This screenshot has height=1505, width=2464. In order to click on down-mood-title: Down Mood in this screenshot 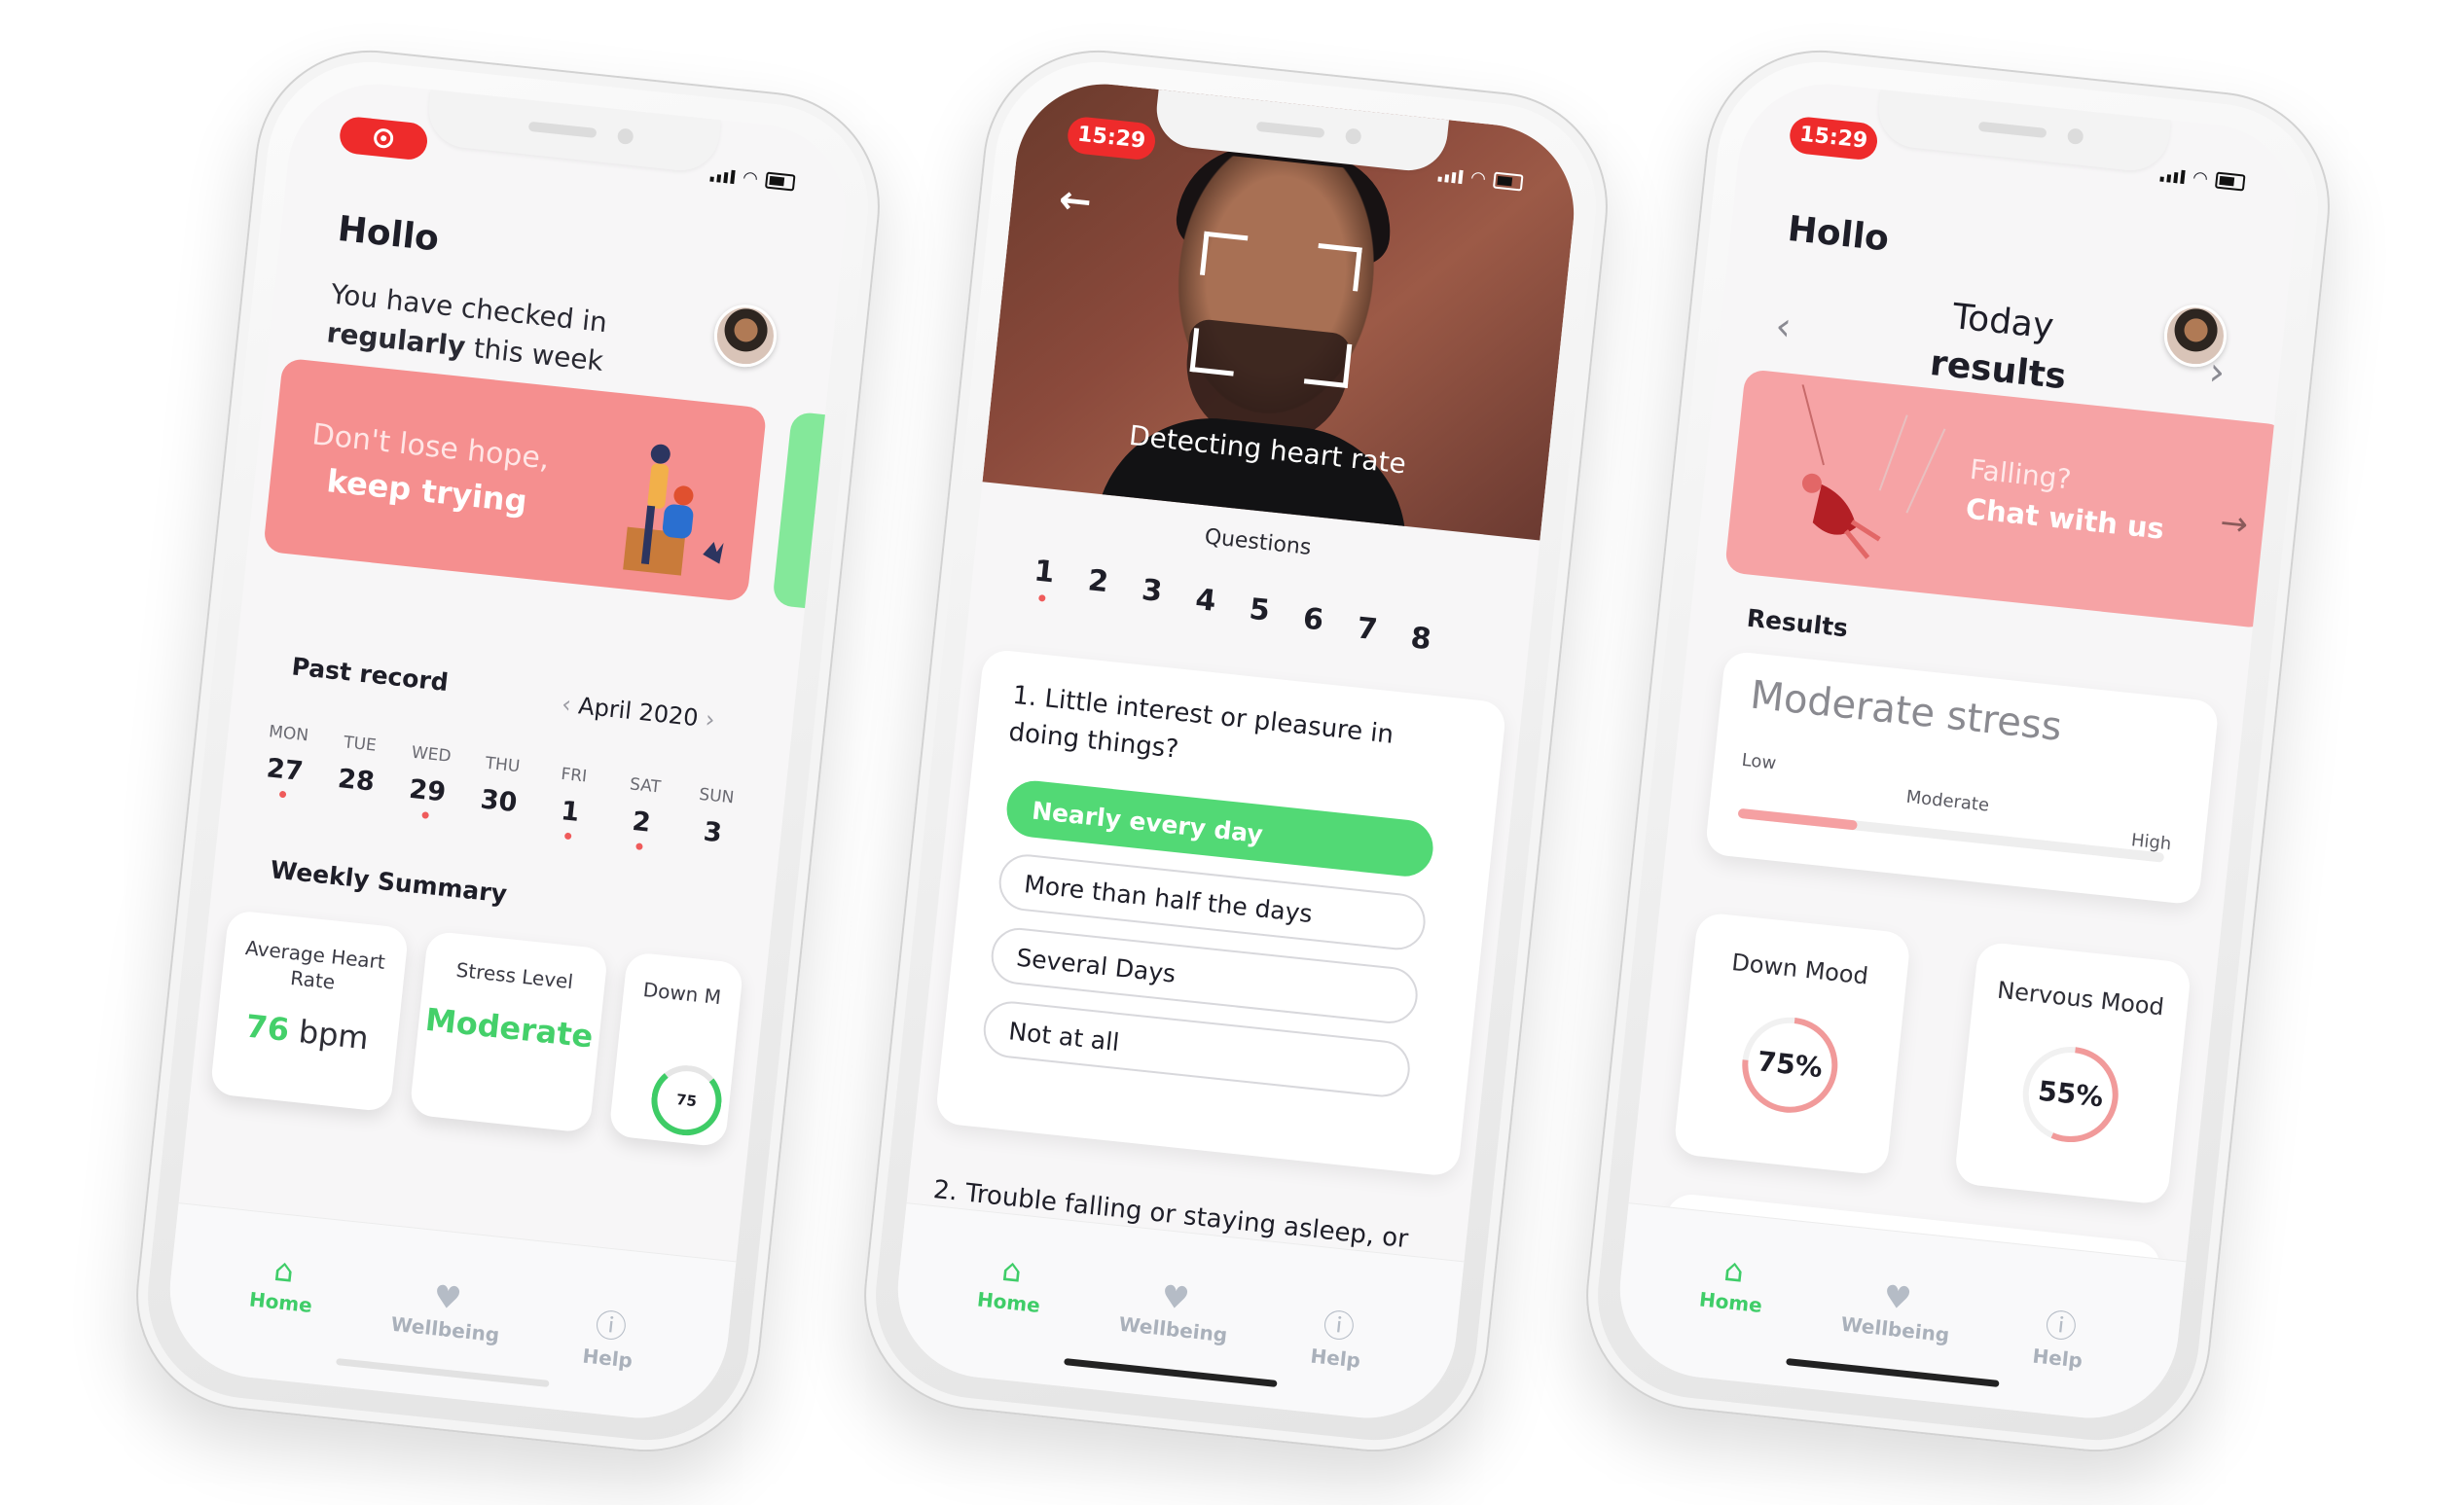, I will do `click(1800, 969)`.